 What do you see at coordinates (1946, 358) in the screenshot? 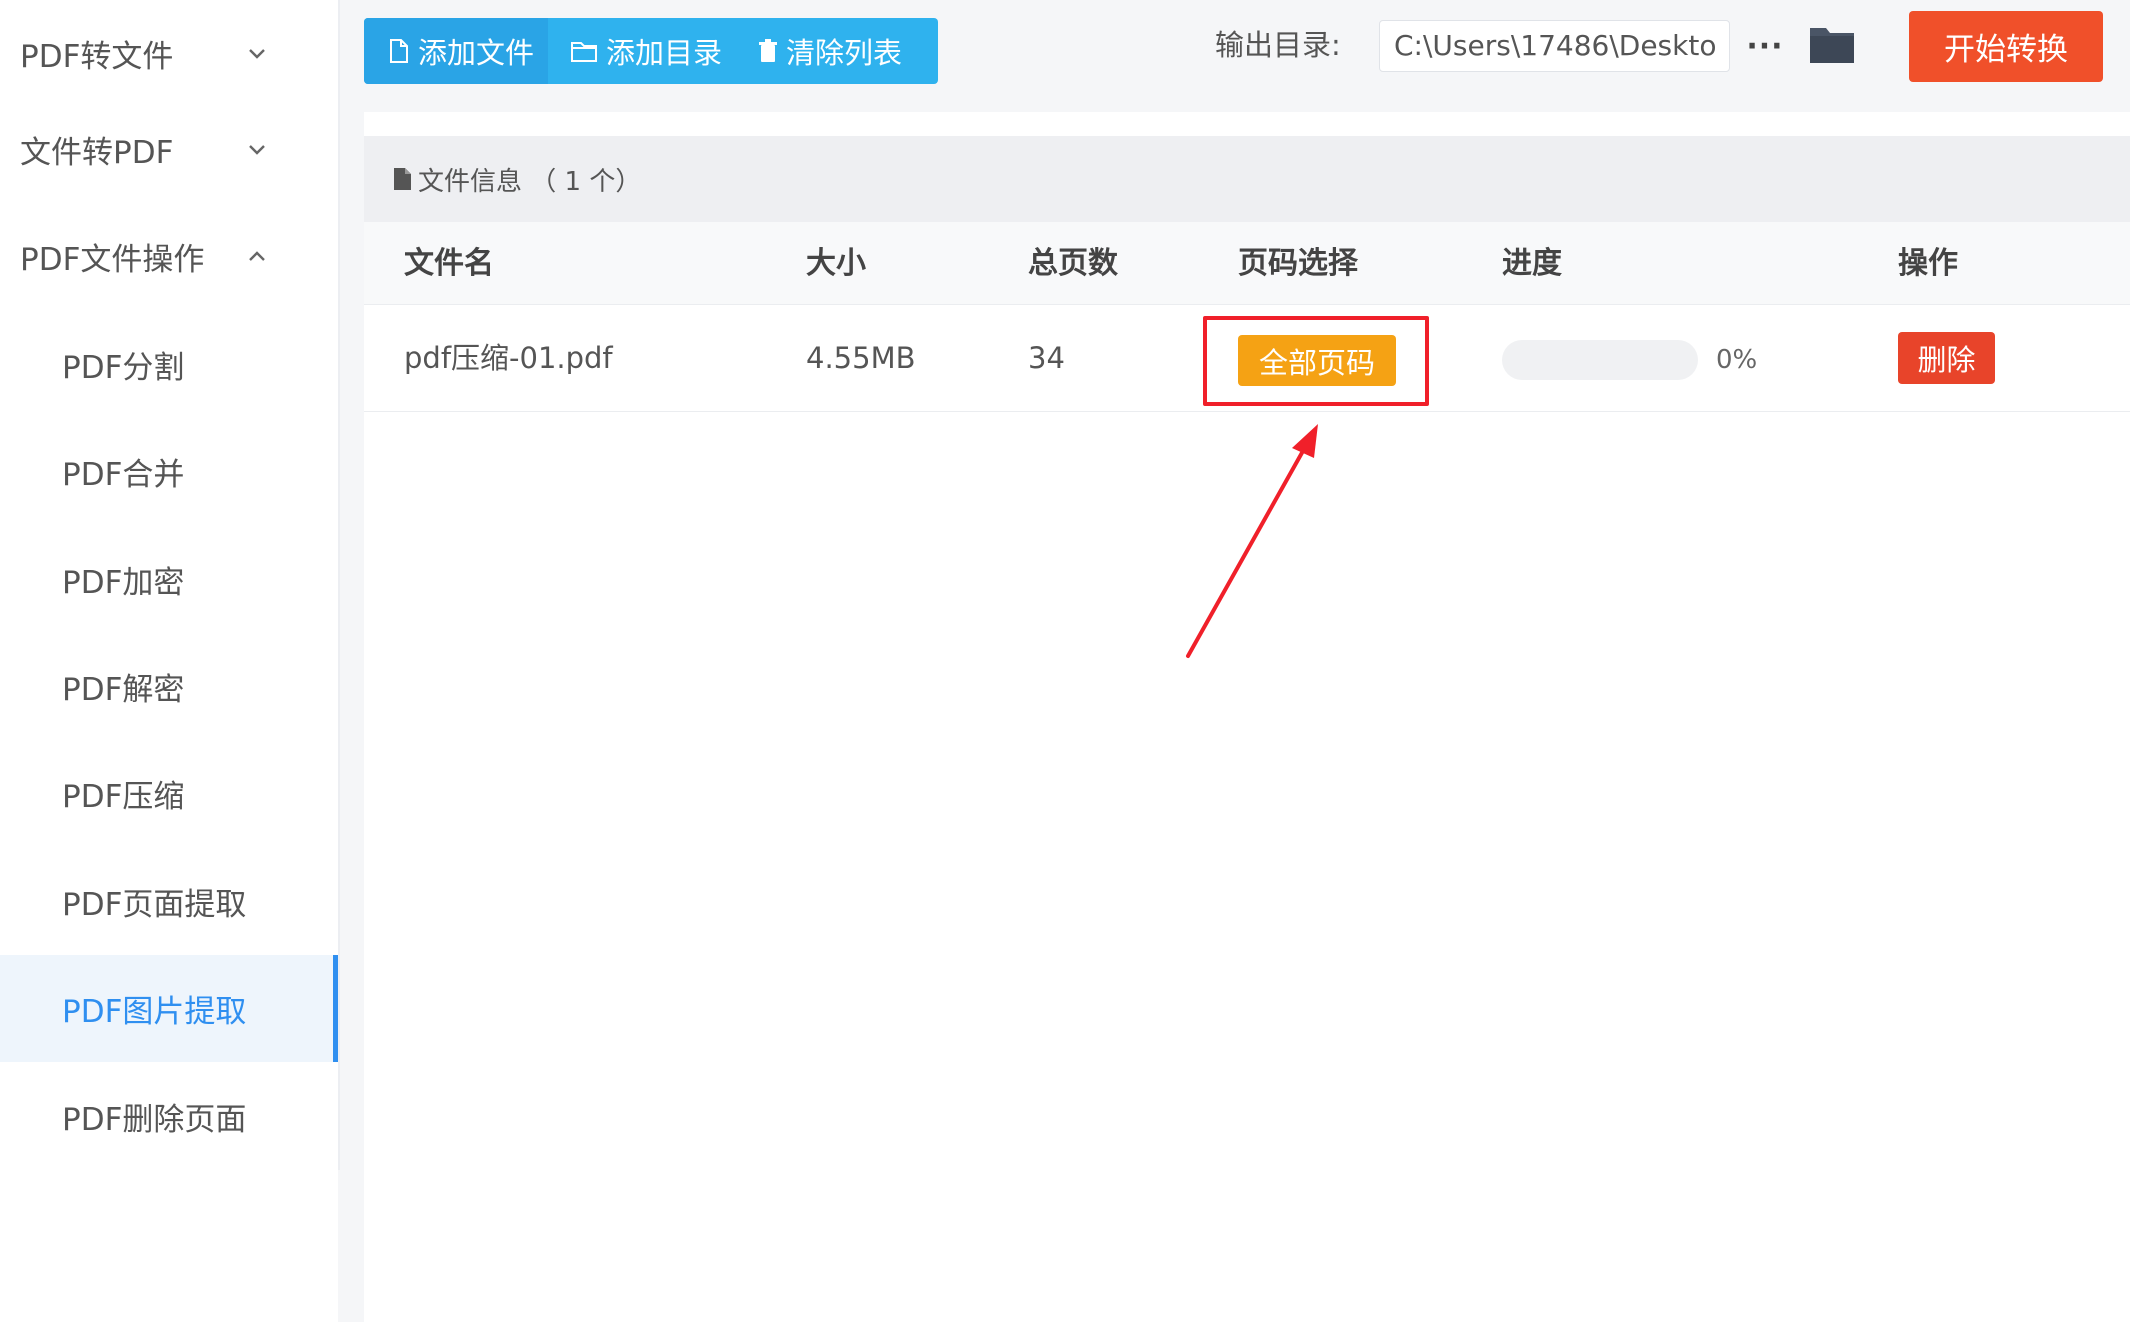
I see `delete-button: 删除` at bounding box center [1946, 358].